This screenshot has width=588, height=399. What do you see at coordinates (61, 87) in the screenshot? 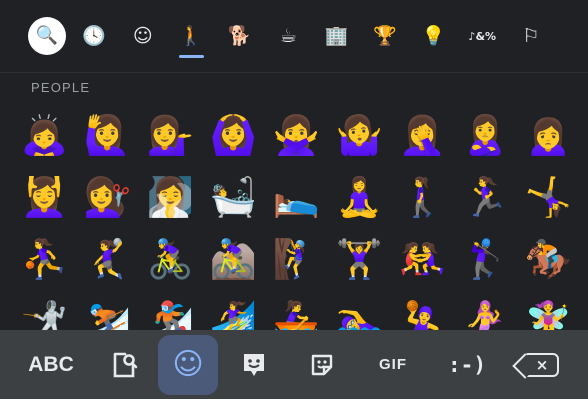
I see `section-label: PEOPLE` at bounding box center [61, 87].